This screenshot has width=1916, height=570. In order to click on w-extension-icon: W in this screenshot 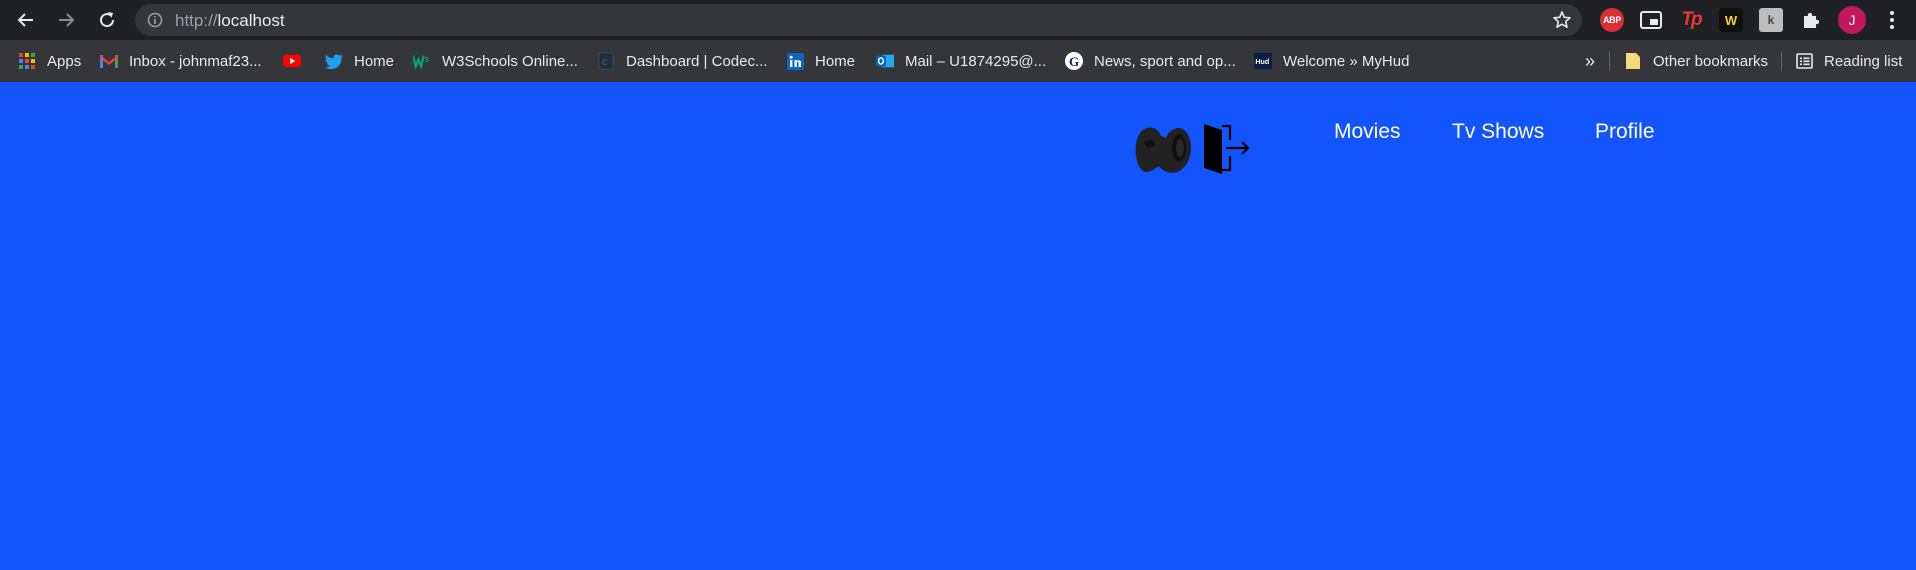, I will do `click(1731, 20)`.